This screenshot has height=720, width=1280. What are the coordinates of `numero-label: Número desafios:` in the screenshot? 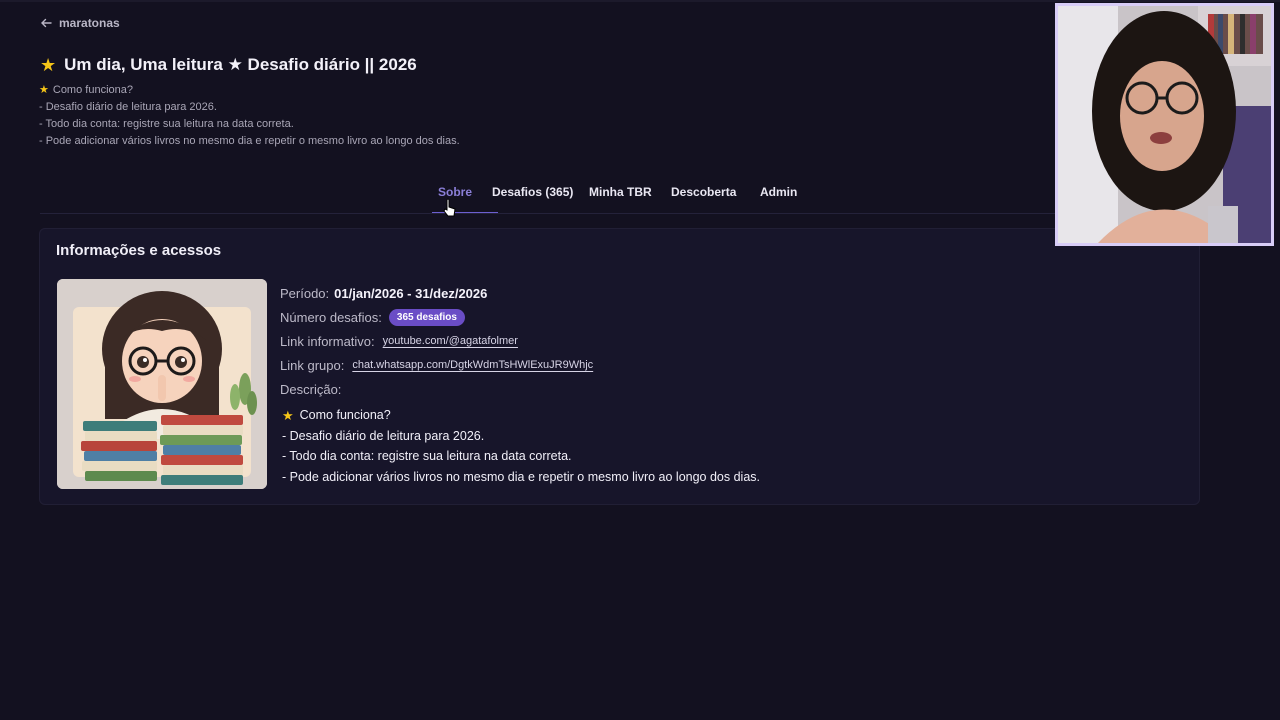 It's located at (331, 317).